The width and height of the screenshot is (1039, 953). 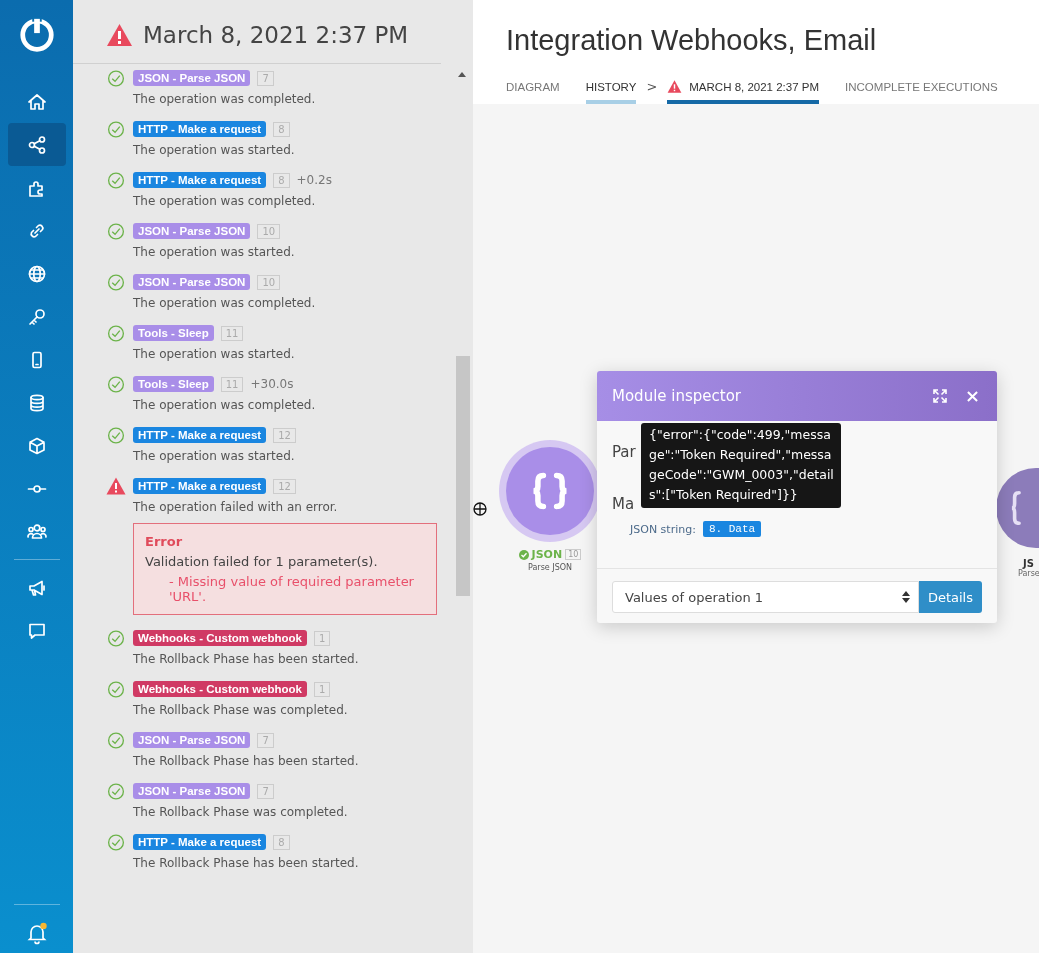 I want to click on section-heading: Ma, so click(x=623, y=504).